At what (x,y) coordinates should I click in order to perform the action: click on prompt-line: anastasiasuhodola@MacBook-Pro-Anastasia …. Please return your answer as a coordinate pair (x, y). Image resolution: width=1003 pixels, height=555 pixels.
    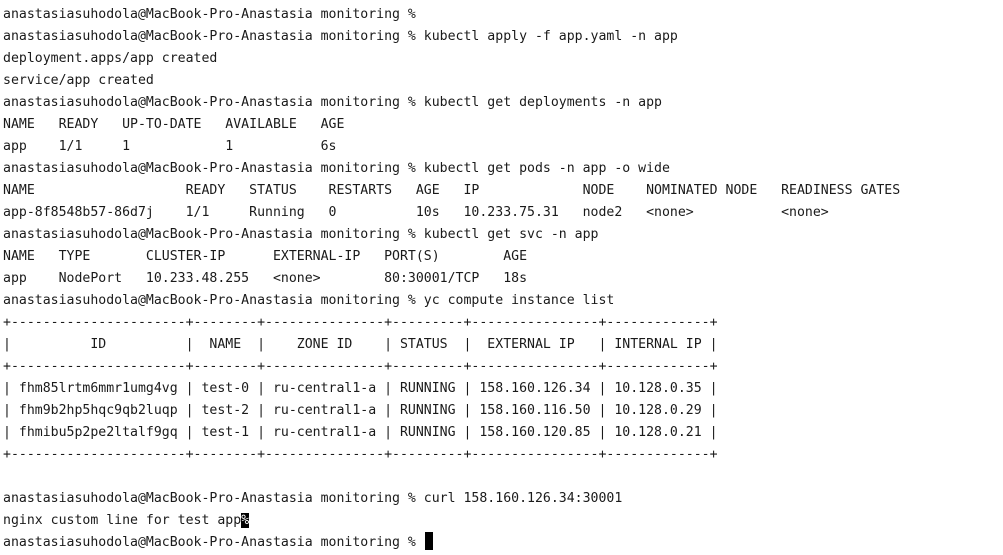
    Looking at the image, I should click on (503, 543).